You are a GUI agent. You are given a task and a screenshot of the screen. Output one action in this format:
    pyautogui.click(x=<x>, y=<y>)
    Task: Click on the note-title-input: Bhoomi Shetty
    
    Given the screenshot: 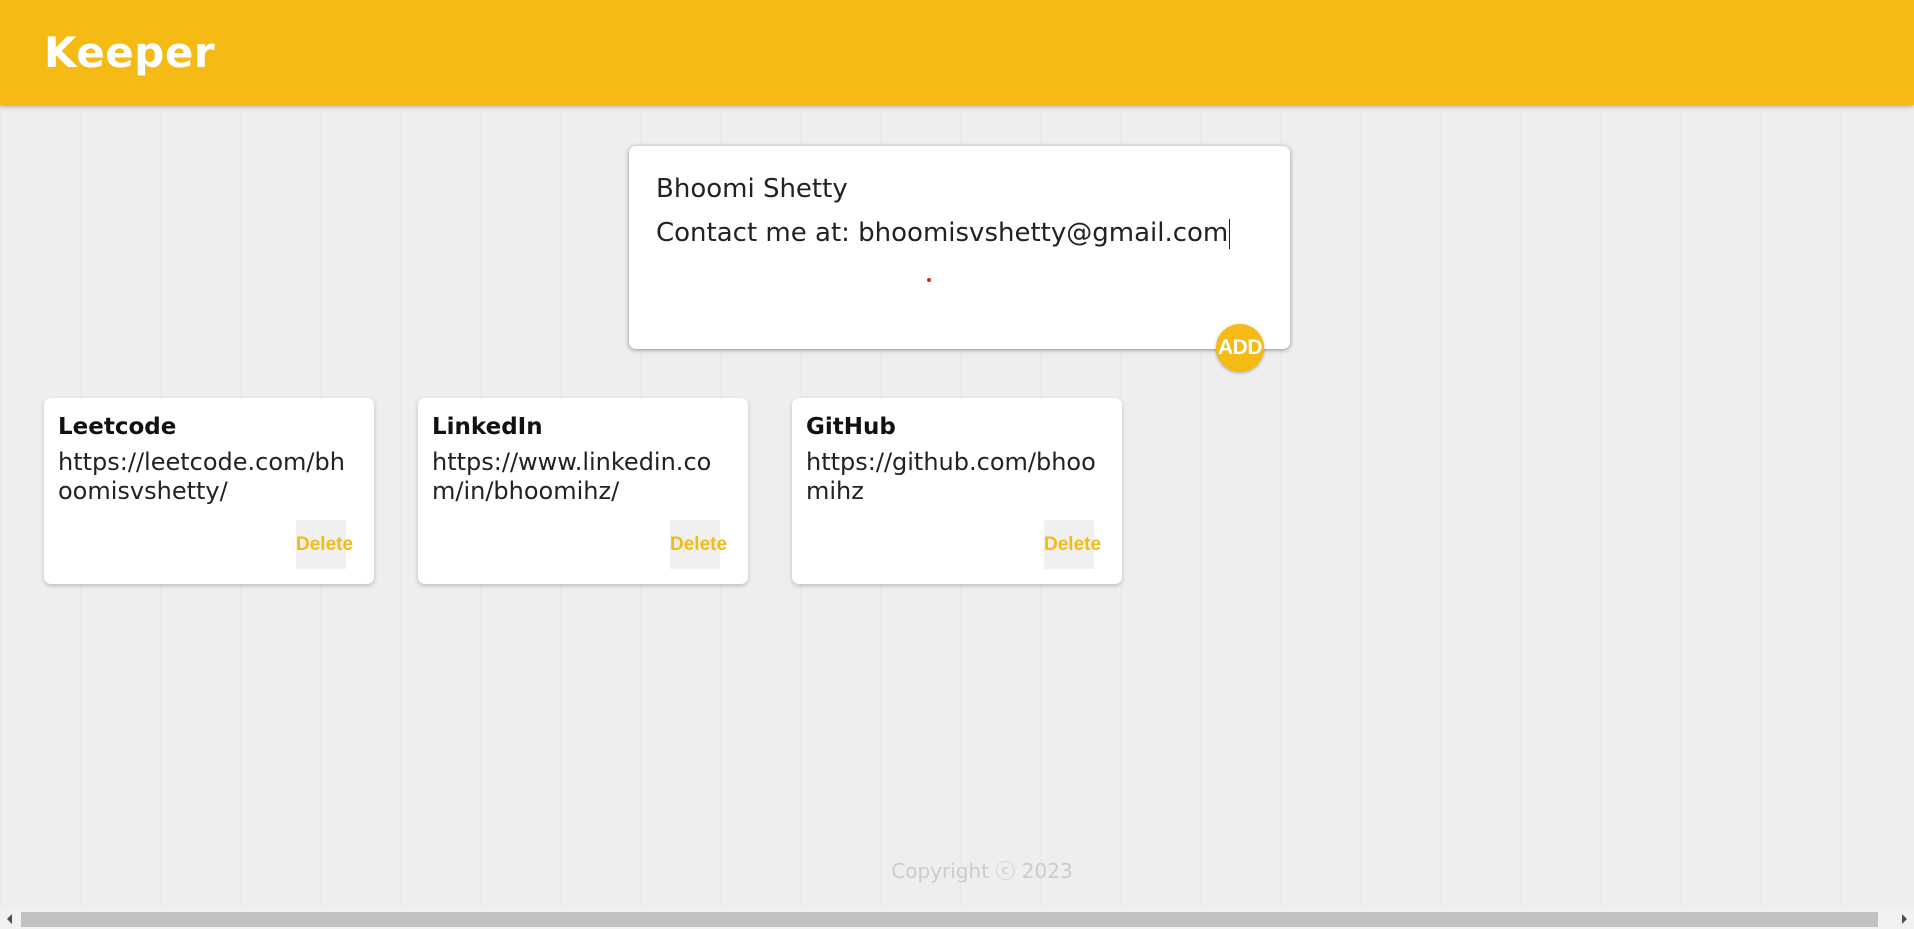 What is the action you would take?
    pyautogui.click(x=956, y=189)
    